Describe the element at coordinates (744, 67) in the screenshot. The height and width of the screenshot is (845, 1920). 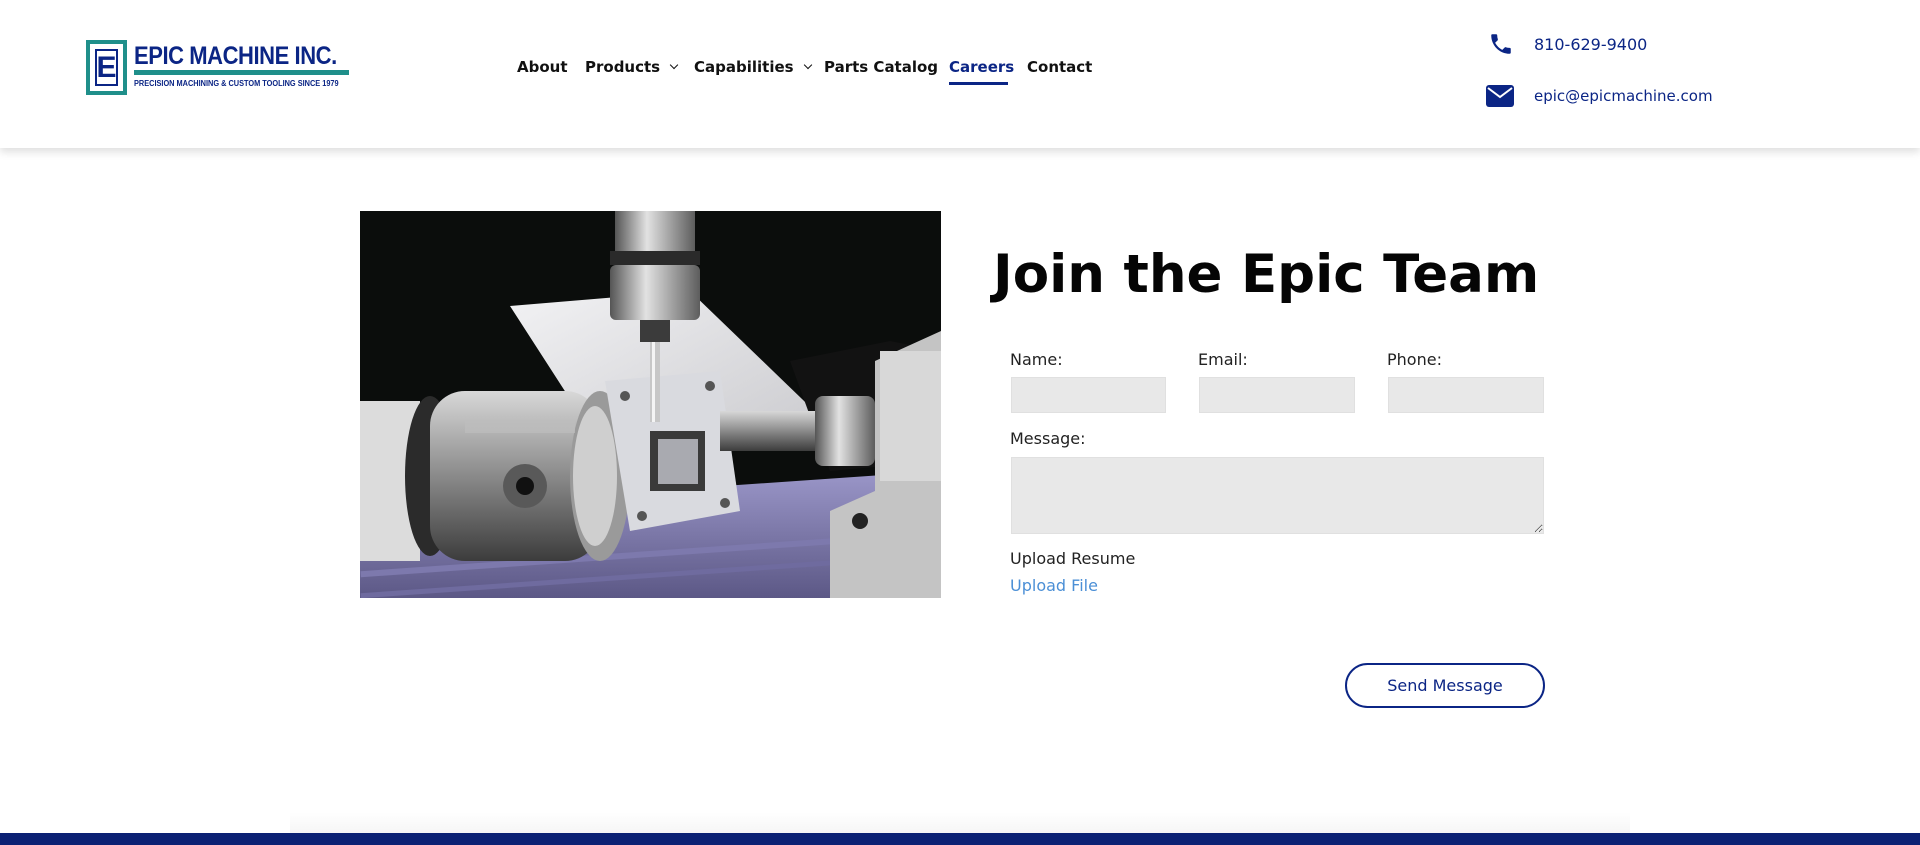
I see `nav-capabilities-label: Capabilities` at that location.